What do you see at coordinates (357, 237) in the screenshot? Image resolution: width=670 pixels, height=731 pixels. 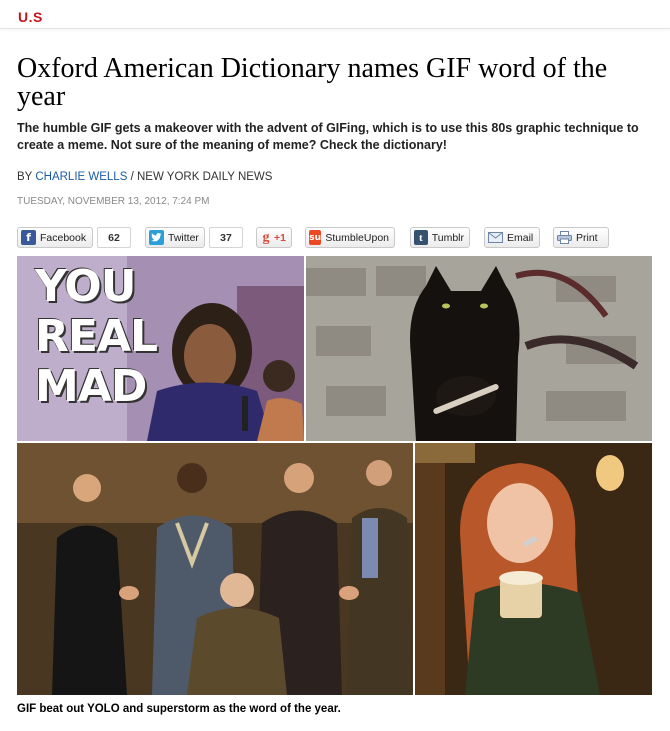 I see `stumbleupon-label: StumbleUpon` at bounding box center [357, 237].